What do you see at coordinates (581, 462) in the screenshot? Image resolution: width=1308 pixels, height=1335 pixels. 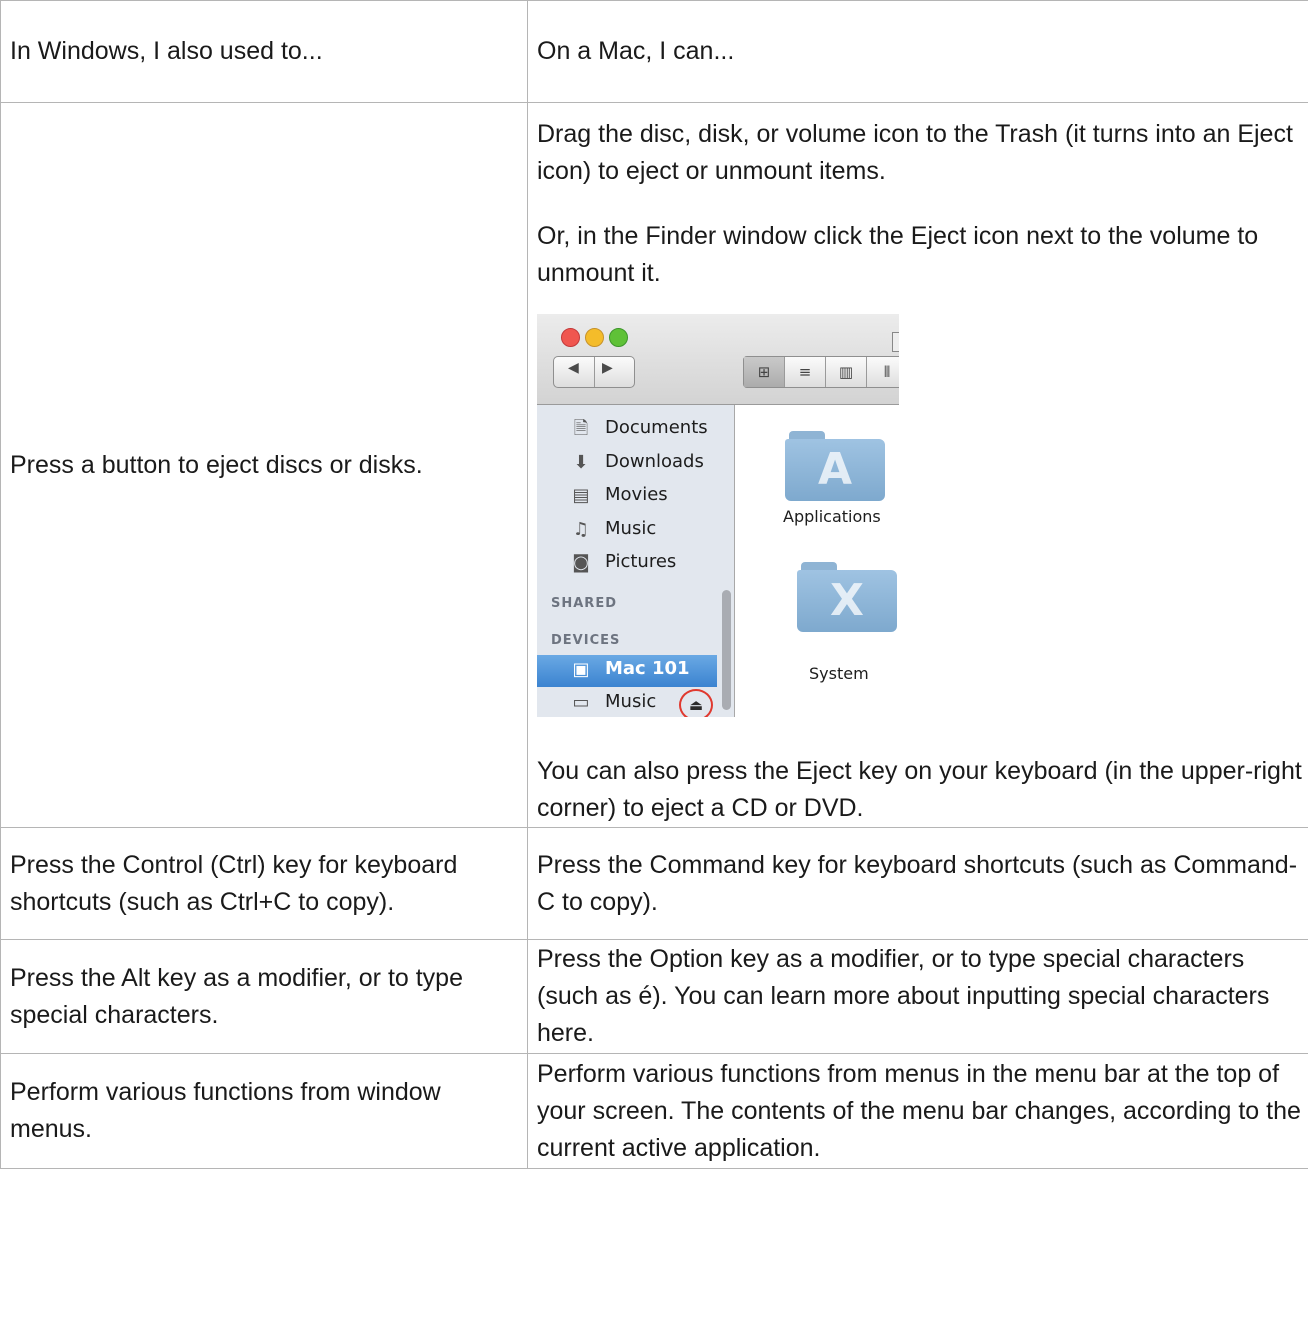 I see `download-icon: ⬇` at bounding box center [581, 462].